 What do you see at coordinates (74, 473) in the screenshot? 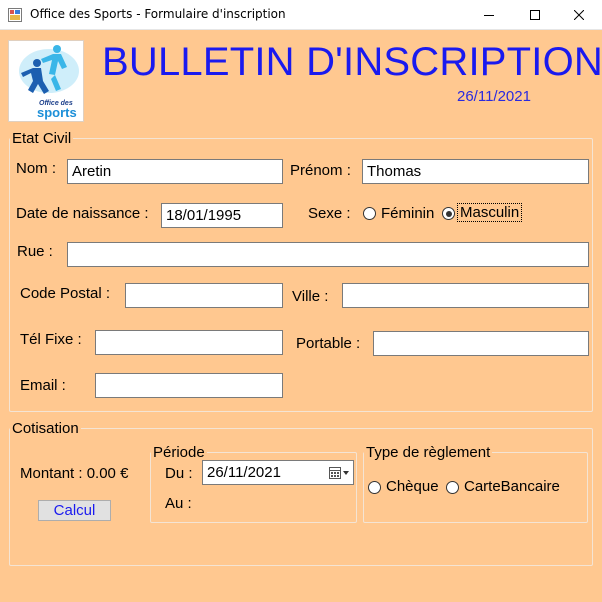
I see `montant-label: Montant : 0.00 €` at bounding box center [74, 473].